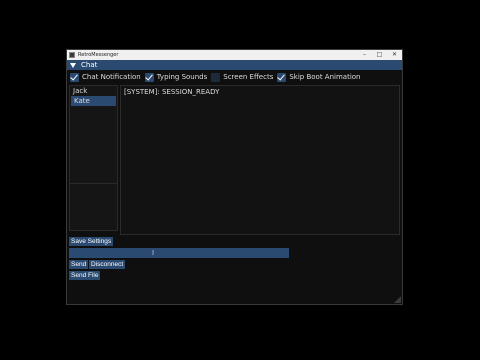 This screenshot has width=480, height=360. What do you see at coordinates (234, 65) in the screenshot?
I see `chat-menu-header: Chat` at bounding box center [234, 65].